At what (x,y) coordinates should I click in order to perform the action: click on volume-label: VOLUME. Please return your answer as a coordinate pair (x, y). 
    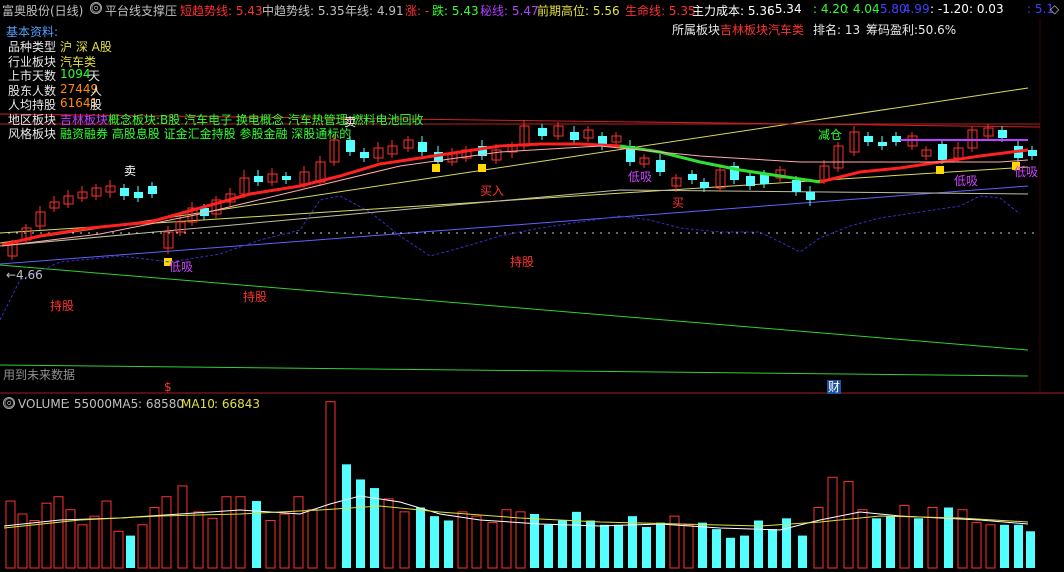
    Looking at the image, I should click on (43, 404).